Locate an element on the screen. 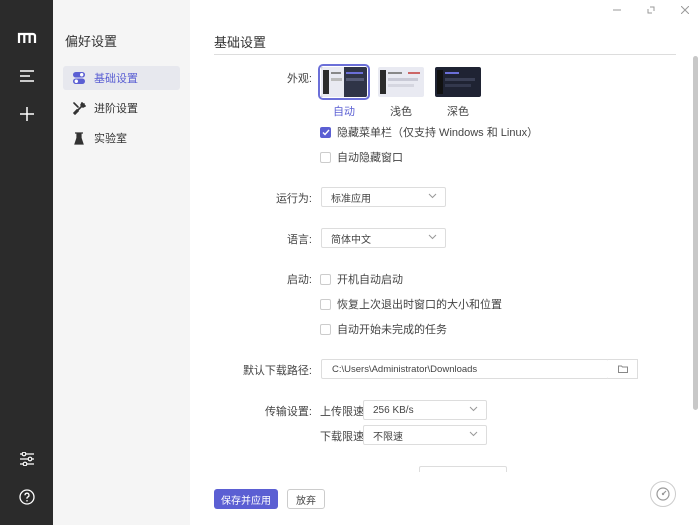 This screenshot has height=525, width=700. download-path-input: C:\Users\Administrator\Downloads is located at coordinates (465, 369).